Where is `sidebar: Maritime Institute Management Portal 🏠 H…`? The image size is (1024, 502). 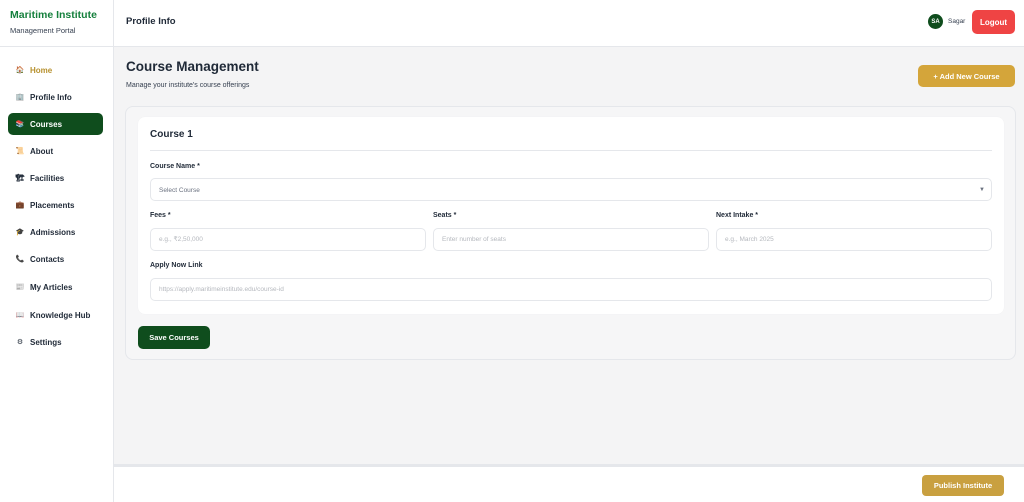
sidebar: Maritime Institute Management Portal 🏠 H… is located at coordinates (57, 251).